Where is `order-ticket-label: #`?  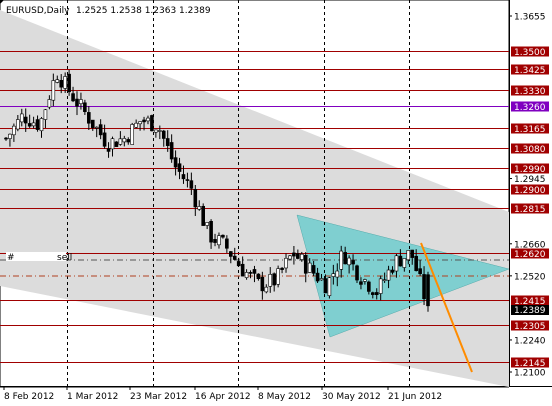 order-ticket-label: # is located at coordinates (11, 258).